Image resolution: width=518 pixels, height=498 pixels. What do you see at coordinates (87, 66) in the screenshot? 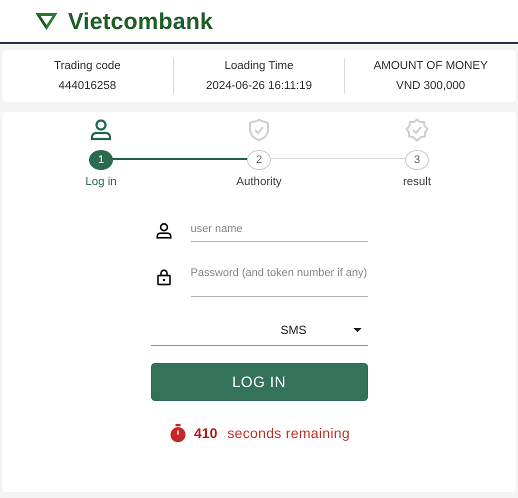
I see `info-label: Trading code` at bounding box center [87, 66].